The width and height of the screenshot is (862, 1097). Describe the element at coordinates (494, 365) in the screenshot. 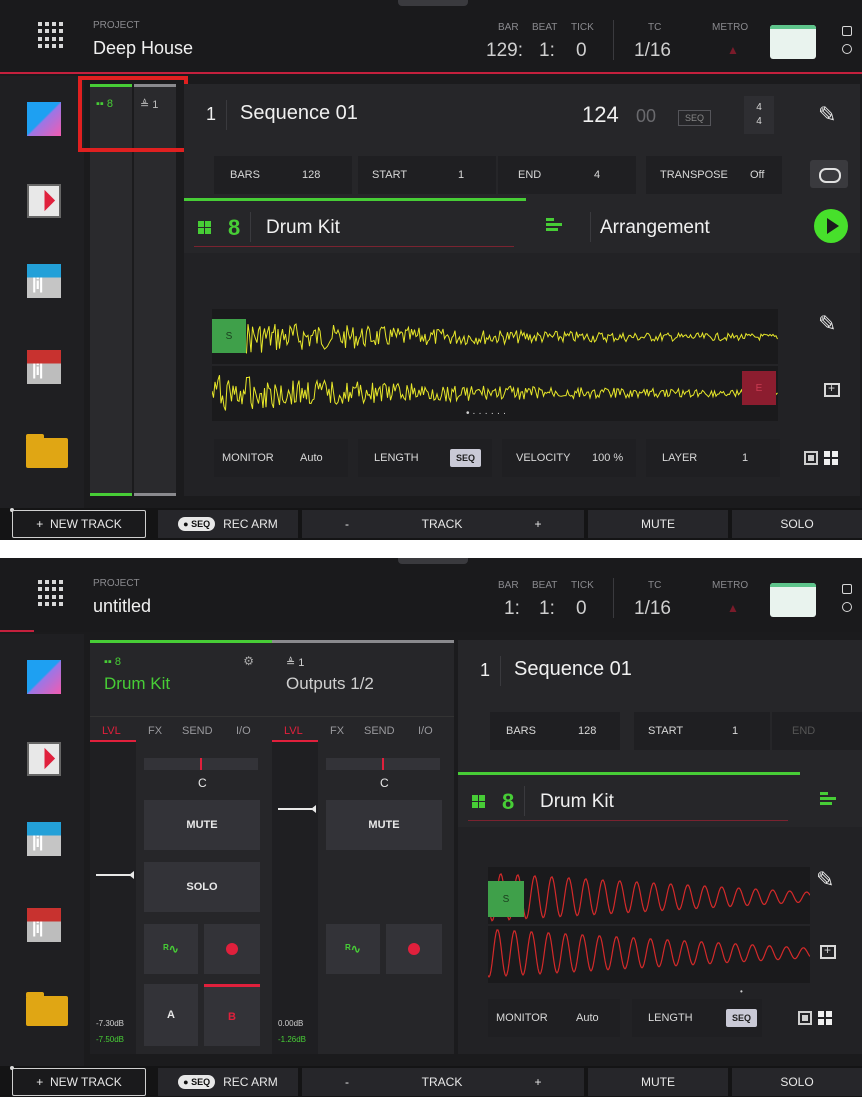

I see `waveform-display: S E` at that location.